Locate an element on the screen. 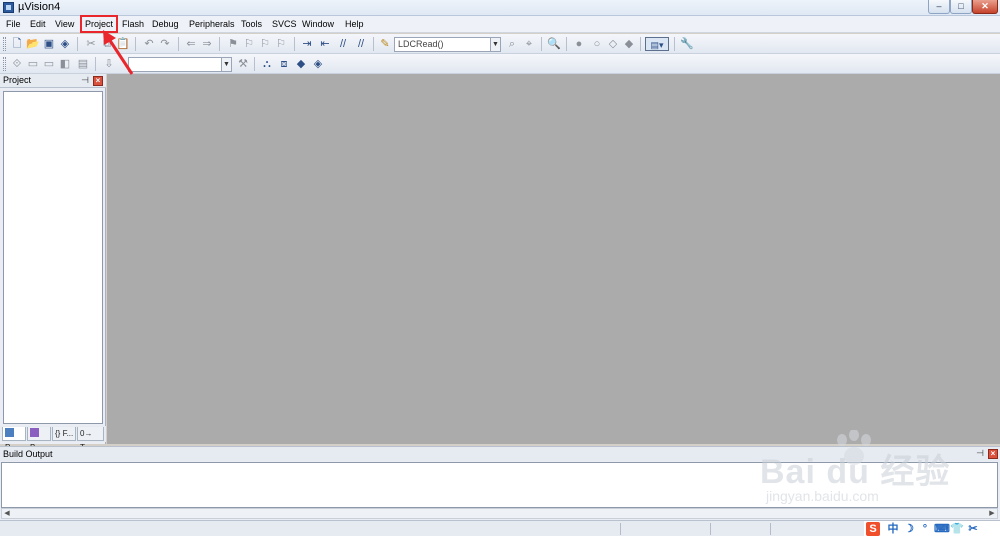 The image size is (1000, 536). ime-s-icon: S is located at coordinates (873, 529).